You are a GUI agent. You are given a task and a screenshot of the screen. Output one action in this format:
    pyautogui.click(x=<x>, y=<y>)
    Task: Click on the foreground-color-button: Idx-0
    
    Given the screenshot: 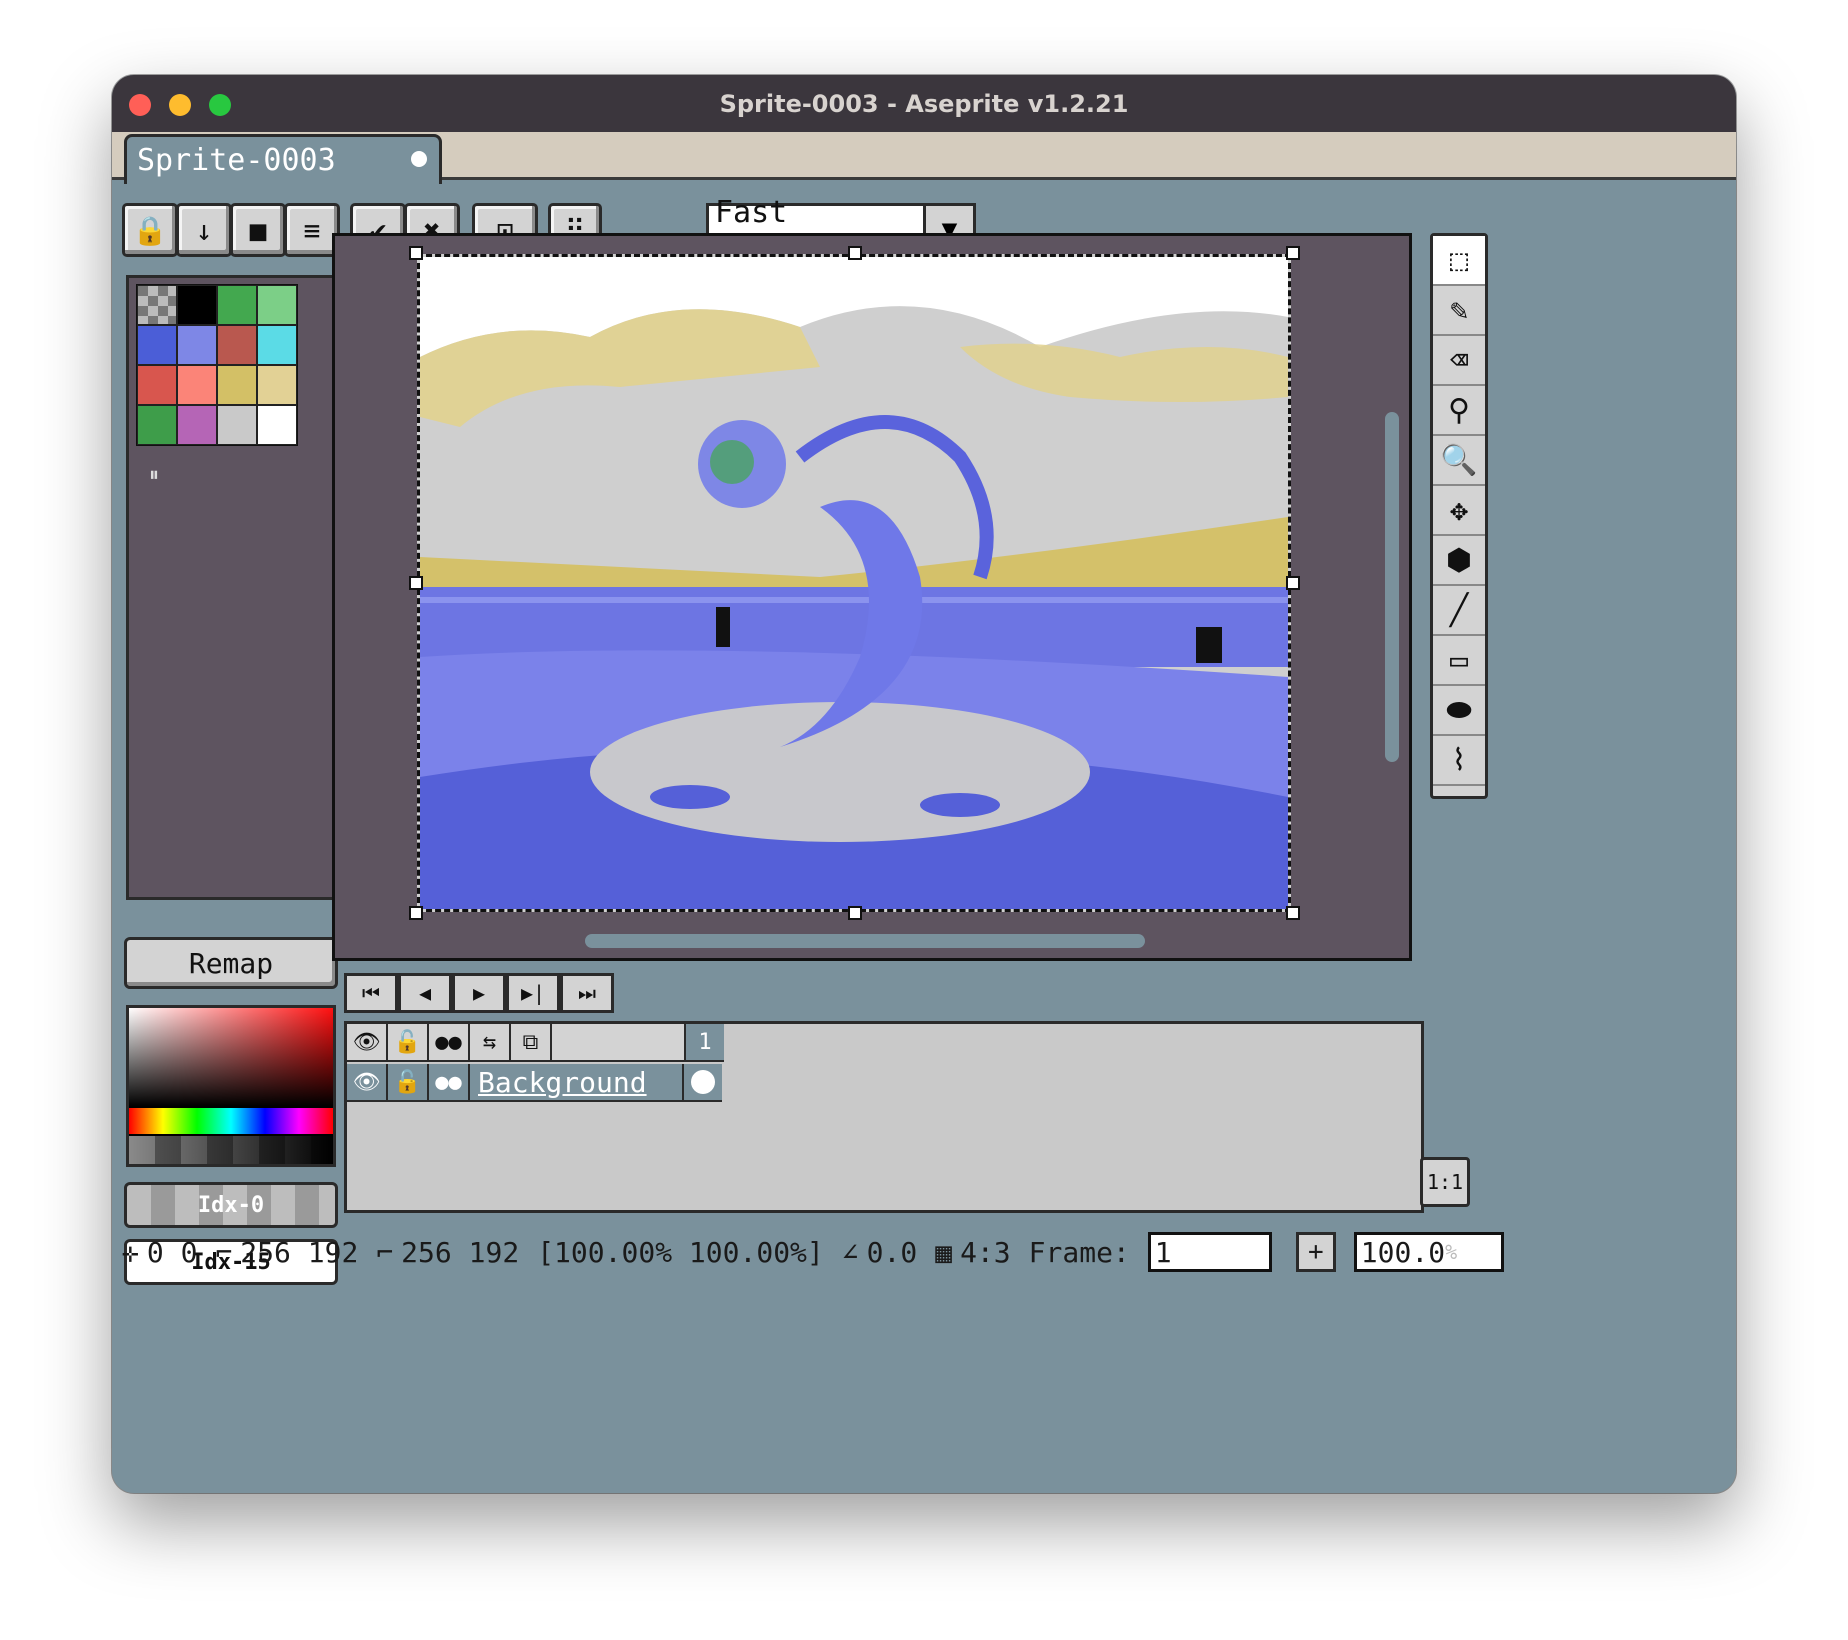 What is the action you would take?
    pyautogui.click(x=231, y=1205)
    